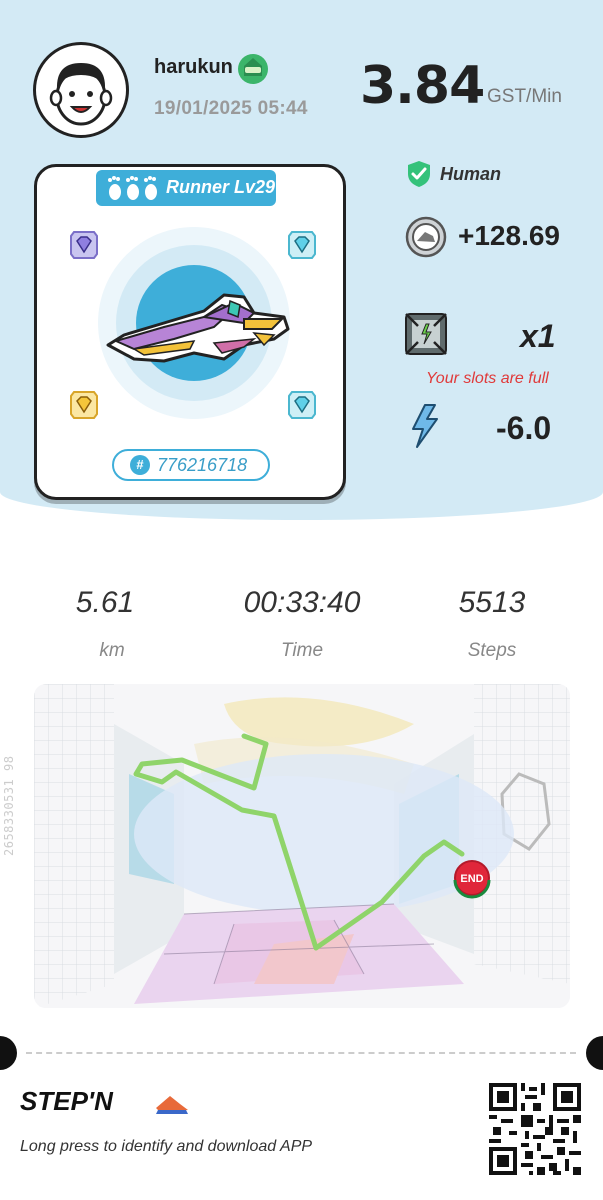  Describe the element at coordinates (302, 602) in the screenshot. I see `time-value: 00:33:40` at that location.